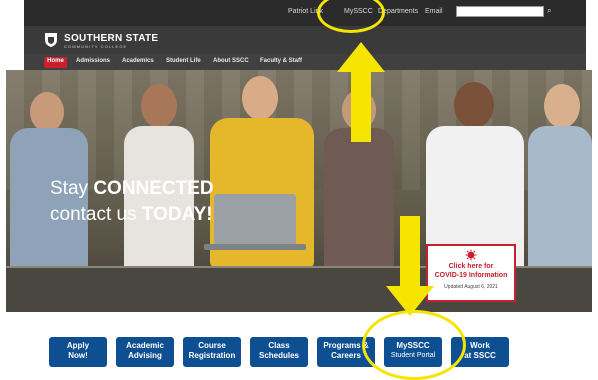 This screenshot has width=598, height=380. What do you see at coordinates (305, 13) in the screenshot?
I see `utility-bar: Patriot Link MySSCC Departments Email ⌕` at bounding box center [305, 13].